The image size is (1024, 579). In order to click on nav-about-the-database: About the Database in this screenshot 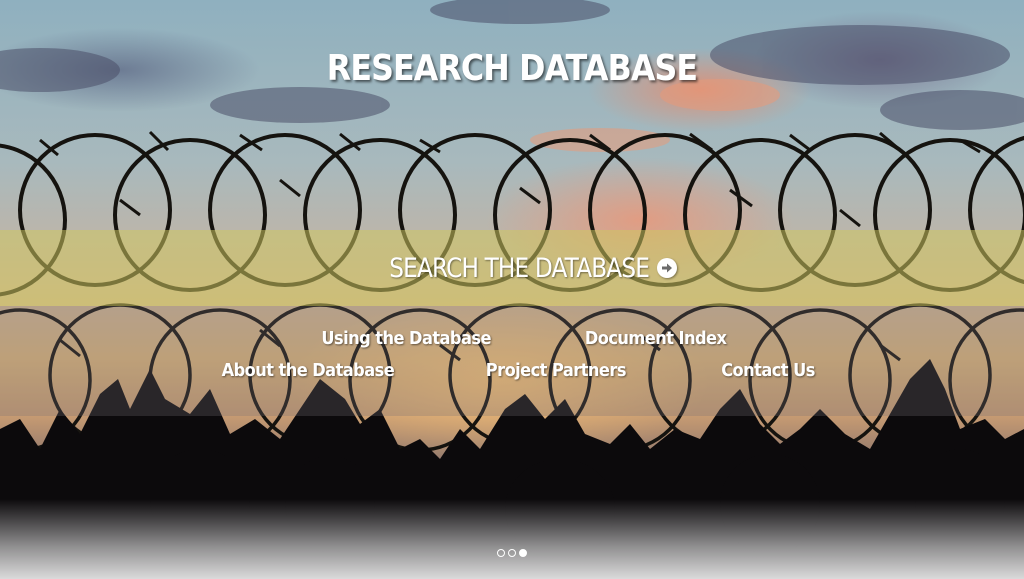, I will do `click(308, 370)`.